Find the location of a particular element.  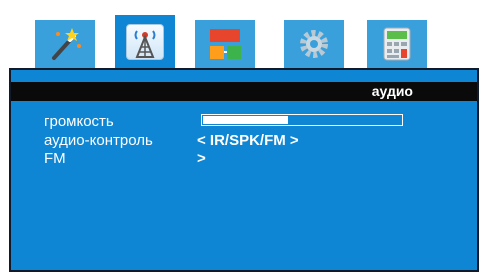

blocks-icon is located at coordinates (225, 44).